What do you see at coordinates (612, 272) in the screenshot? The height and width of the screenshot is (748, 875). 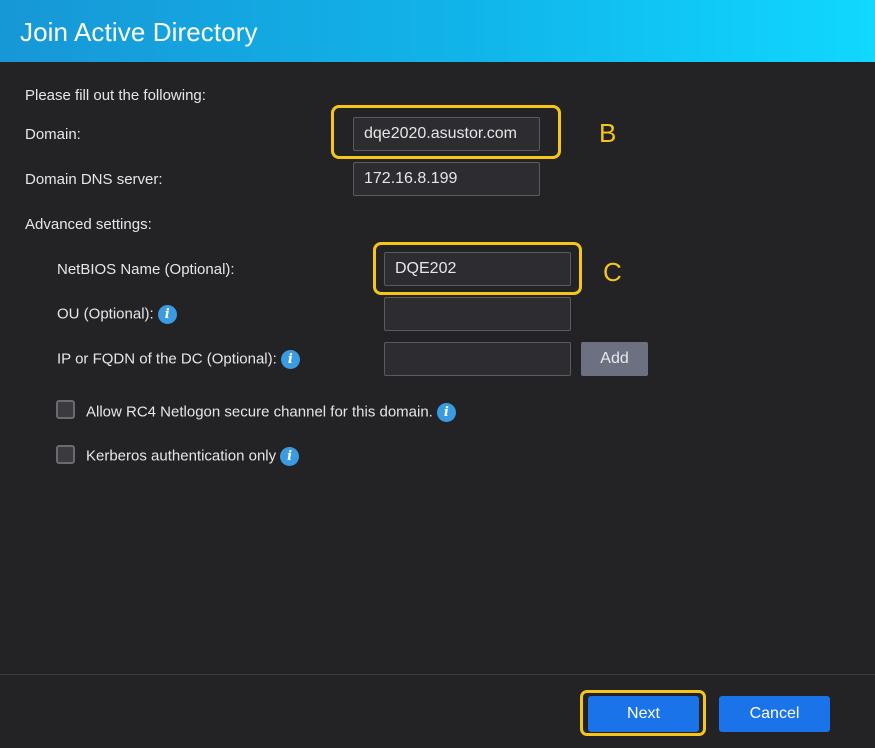 I see `annotation-marker-c: C` at bounding box center [612, 272].